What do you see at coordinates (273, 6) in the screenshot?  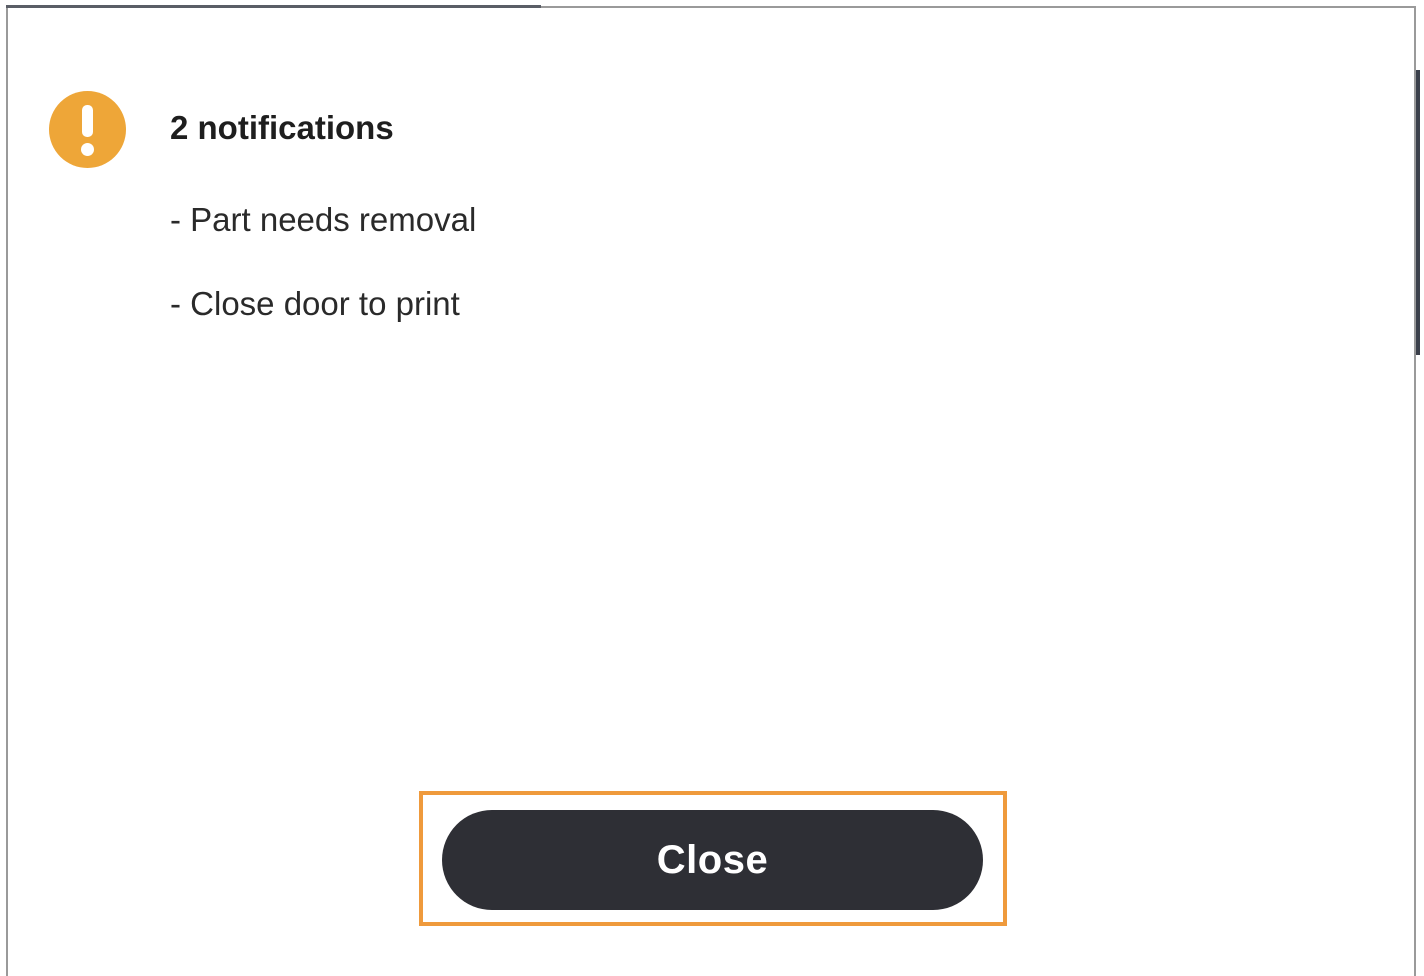 I see `window-top-accent` at bounding box center [273, 6].